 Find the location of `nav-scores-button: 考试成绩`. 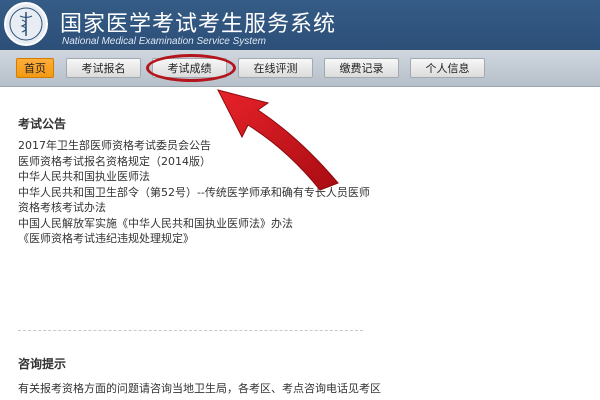

nav-scores-button: 考试成绩 is located at coordinates (189, 68).